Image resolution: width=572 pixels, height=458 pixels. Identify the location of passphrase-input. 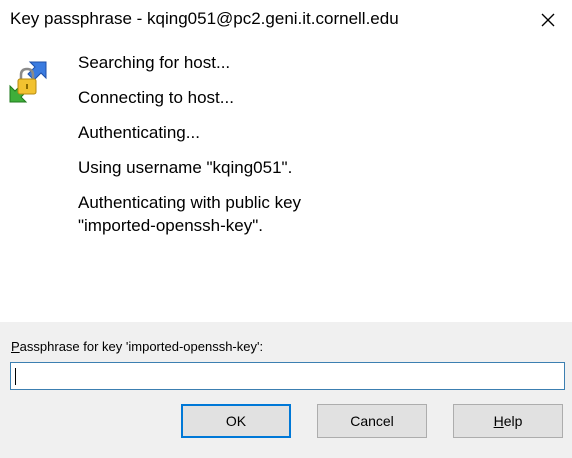
(287, 376).